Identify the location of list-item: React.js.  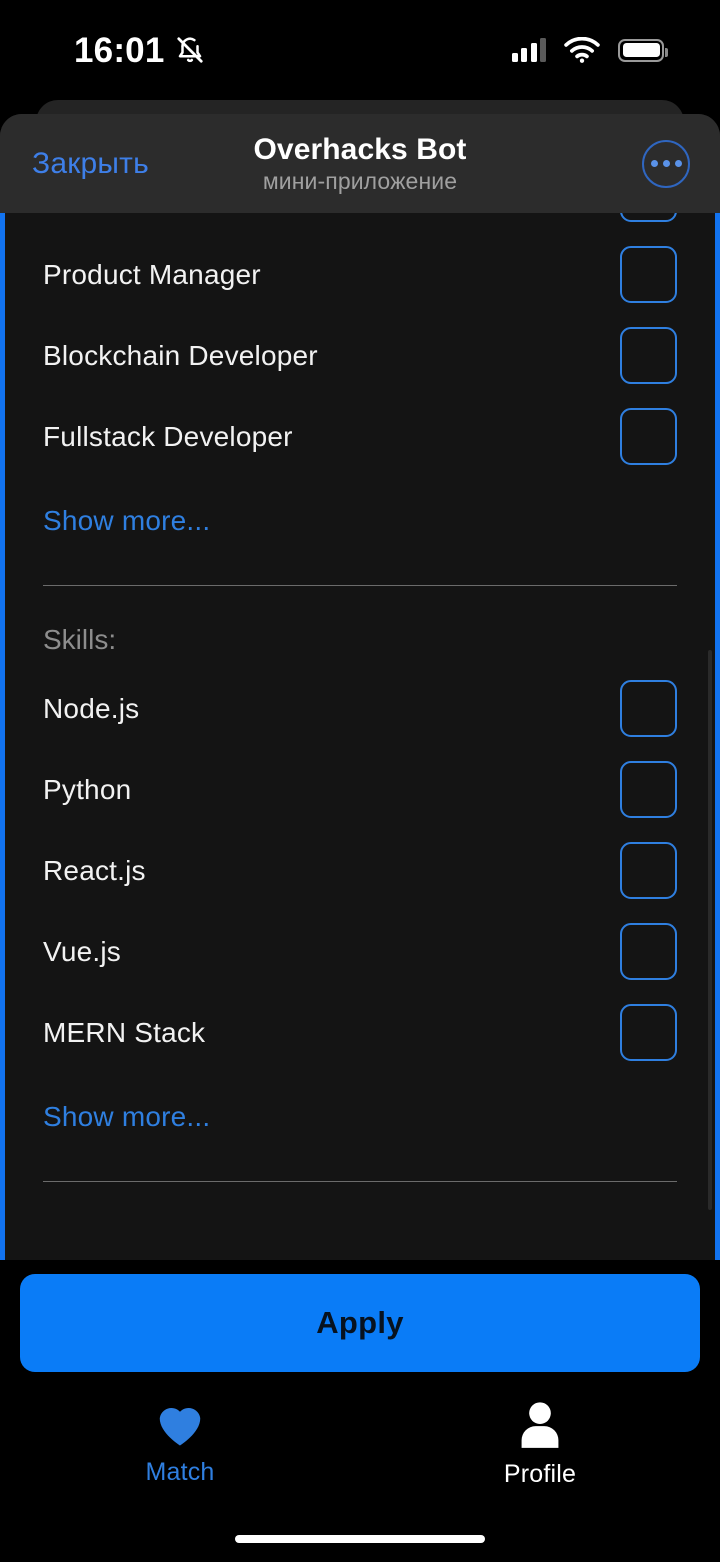
(360, 870).